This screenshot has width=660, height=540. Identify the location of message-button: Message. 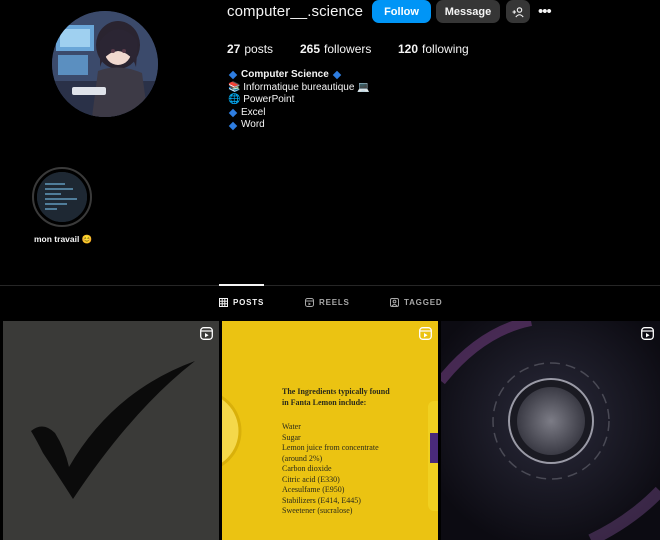
(468, 11).